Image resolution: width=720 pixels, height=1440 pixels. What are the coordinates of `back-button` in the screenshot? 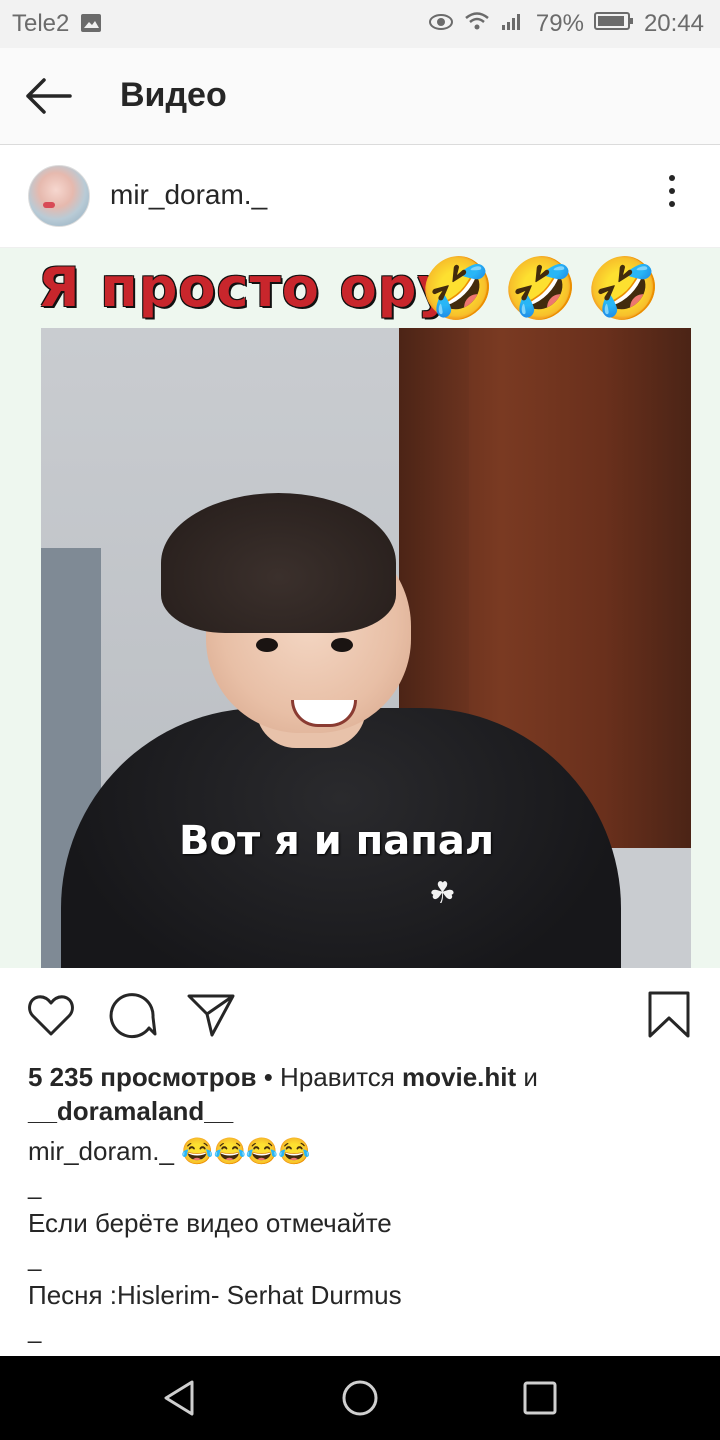 It's located at (48, 96).